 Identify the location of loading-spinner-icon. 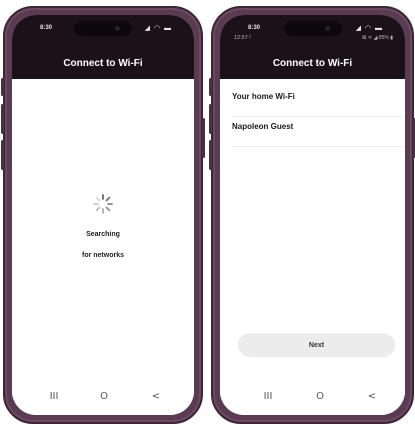
(103, 204).